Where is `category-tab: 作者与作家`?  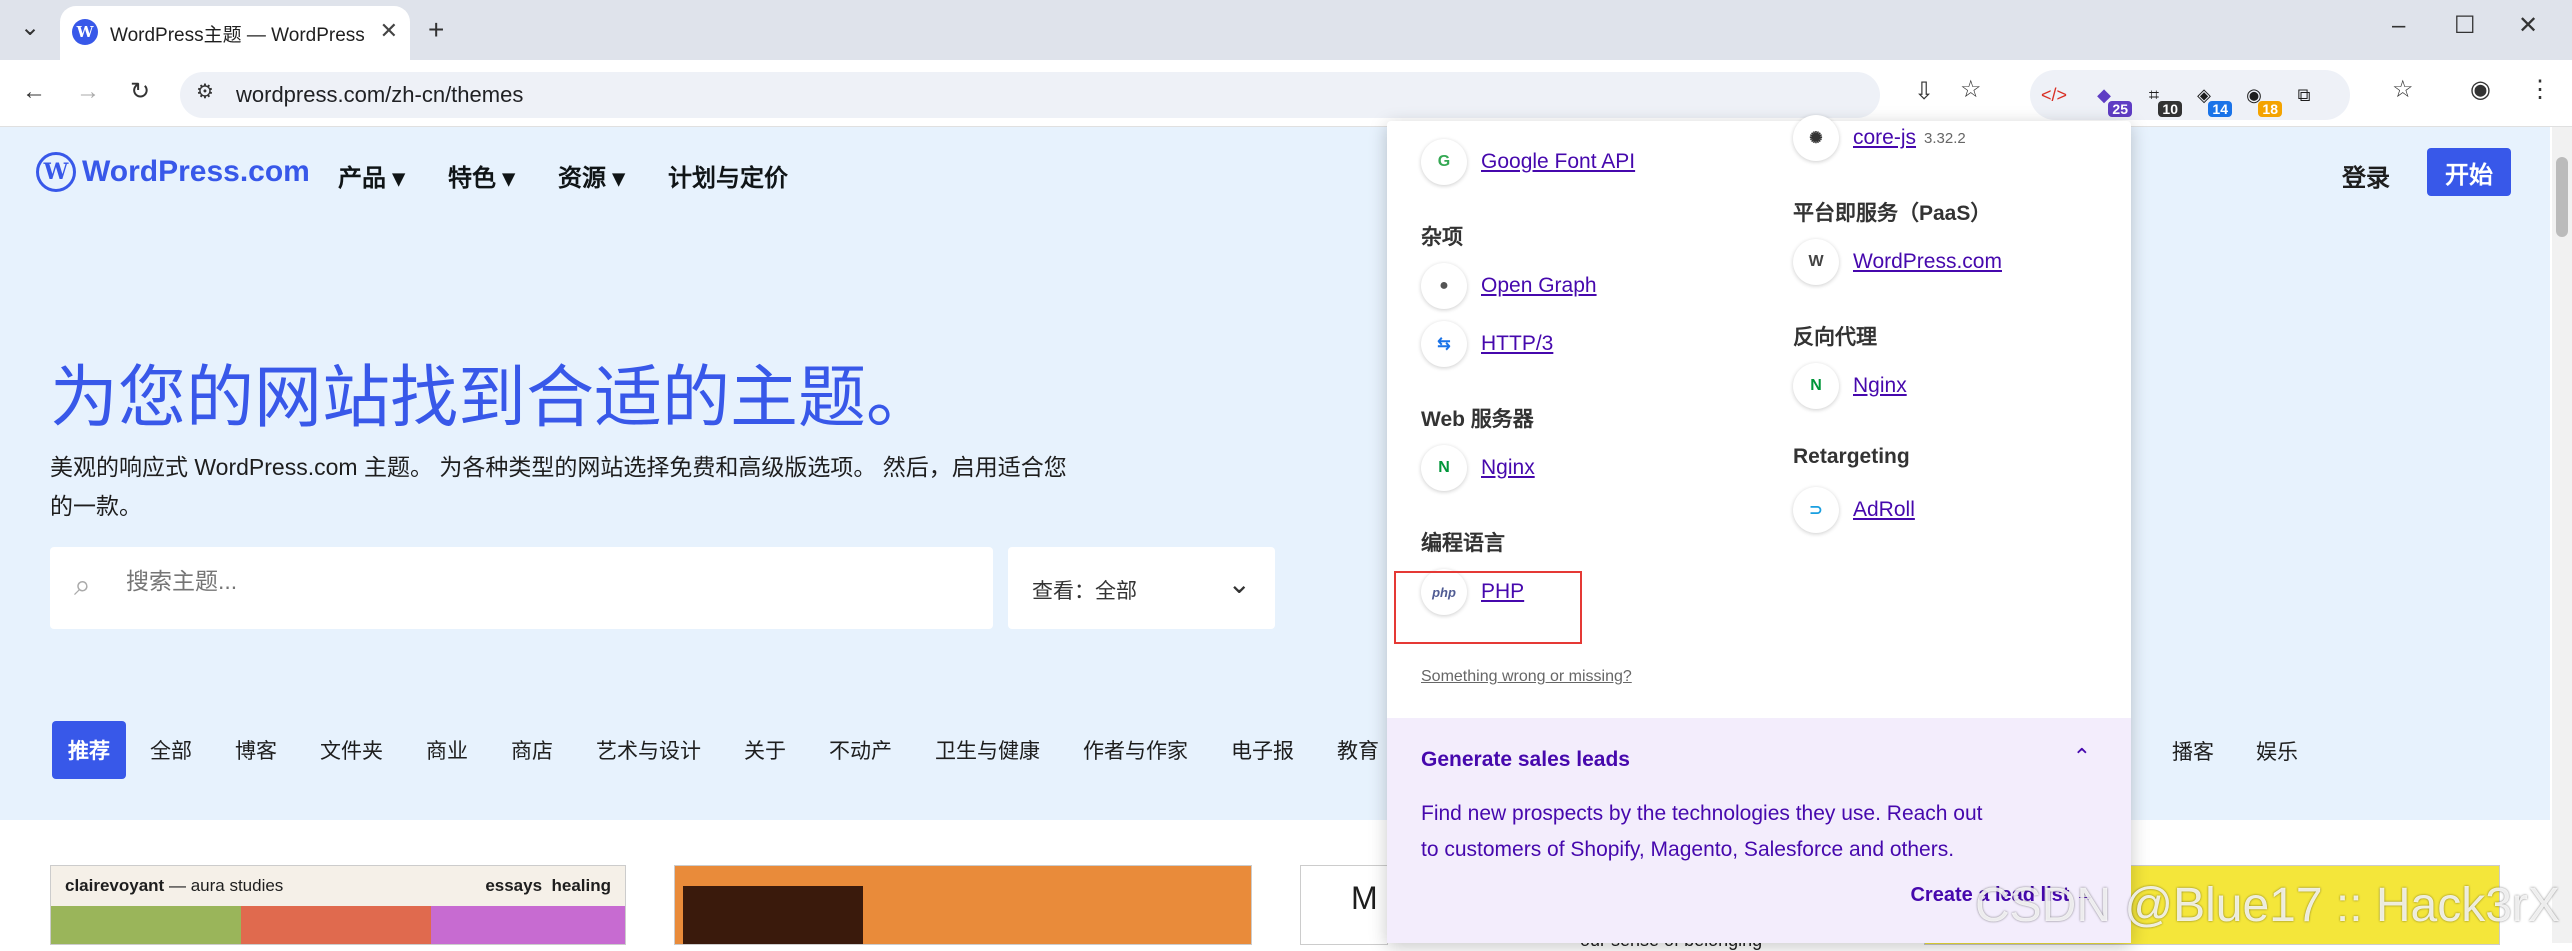 category-tab: 作者与作家 is located at coordinates (1135, 750).